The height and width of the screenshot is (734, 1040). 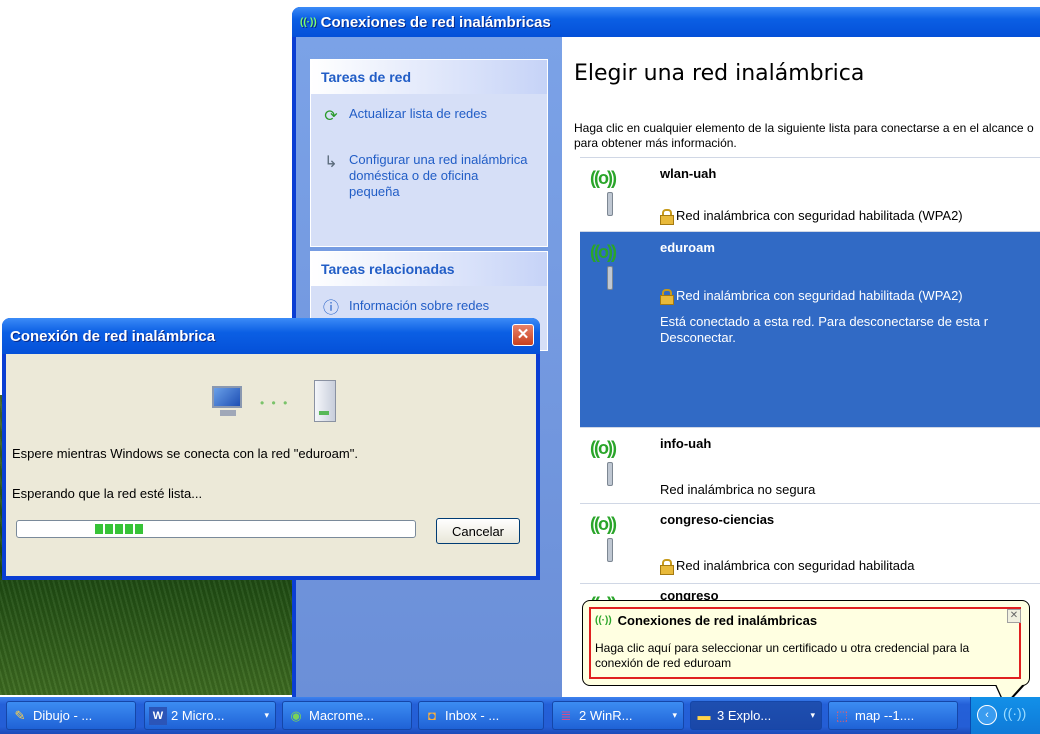 What do you see at coordinates (296, 715) in the screenshot?
I see `dreamweaver-icon: ◉` at bounding box center [296, 715].